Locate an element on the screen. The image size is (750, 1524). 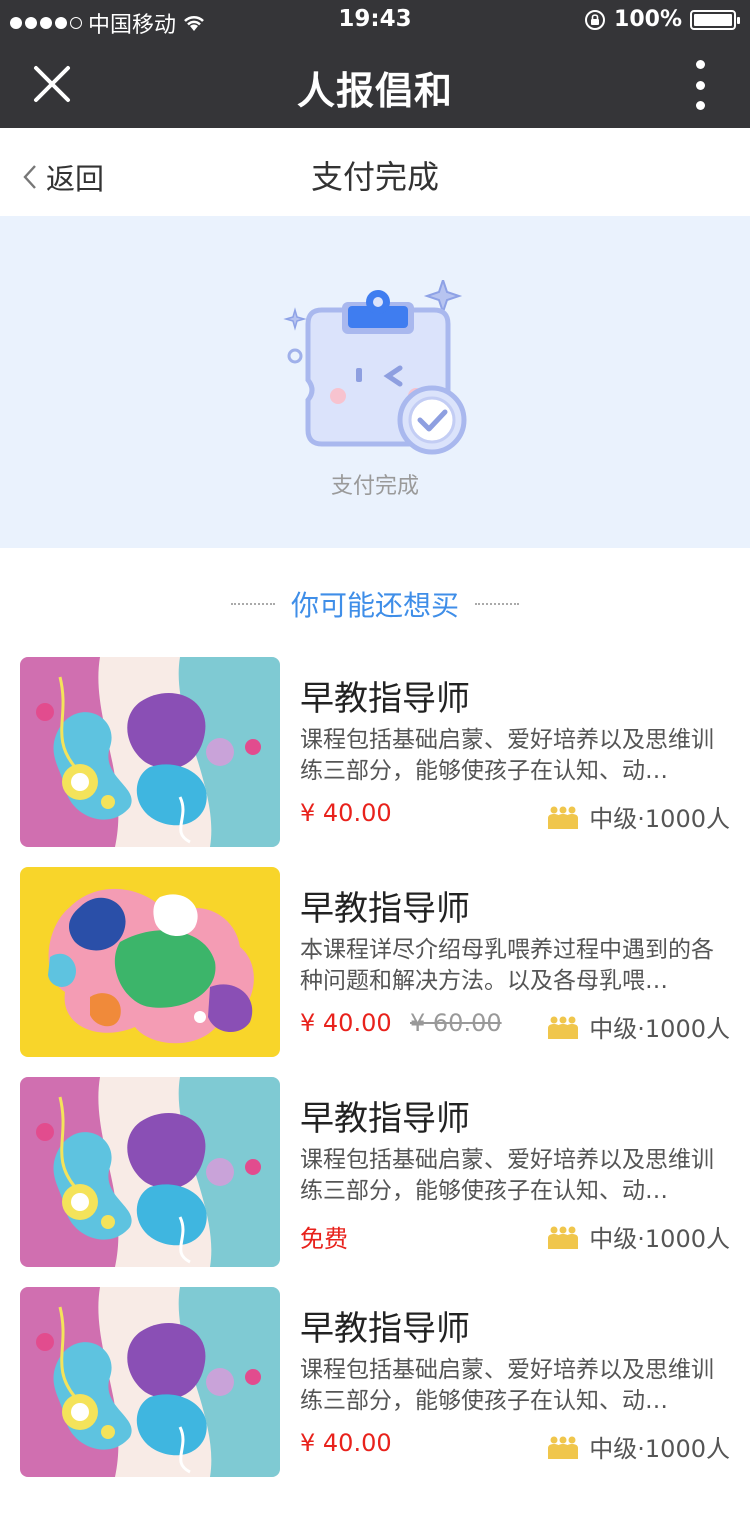
product-original-price: ¥ 60.00 is located at coordinates (456, 1023).